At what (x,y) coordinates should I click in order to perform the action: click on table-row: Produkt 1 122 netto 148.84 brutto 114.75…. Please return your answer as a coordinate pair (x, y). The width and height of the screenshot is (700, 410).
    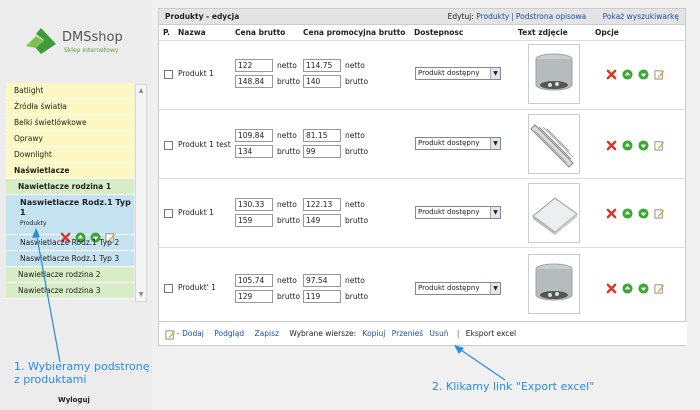
    Looking at the image, I should click on (423, 74).